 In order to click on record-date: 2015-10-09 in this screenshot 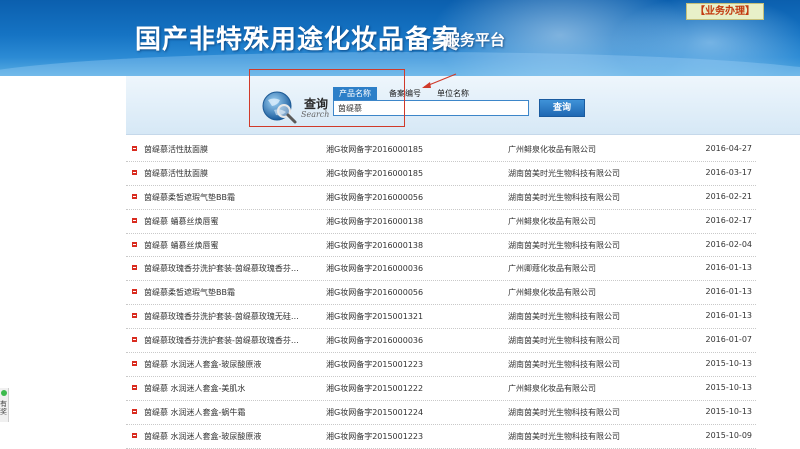, I will do `click(729, 435)`.